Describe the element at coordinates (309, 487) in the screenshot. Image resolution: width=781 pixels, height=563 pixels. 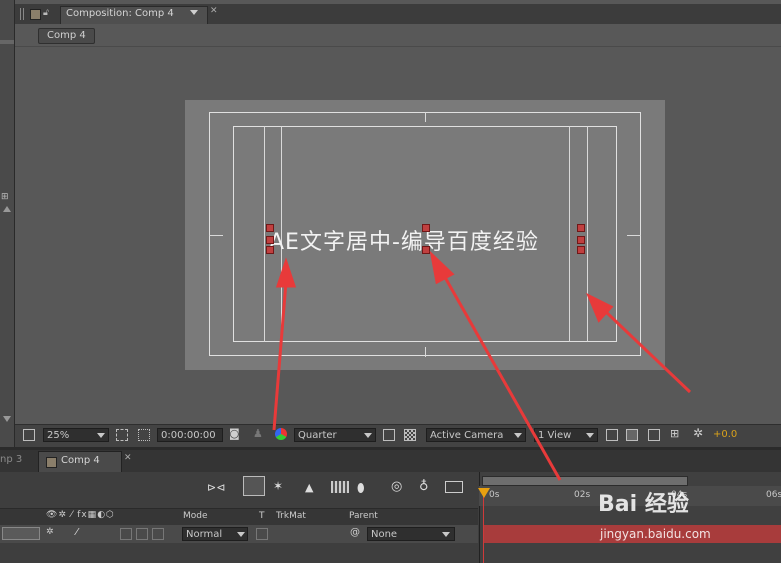
I see `frame-blending-icon: ▲` at that location.